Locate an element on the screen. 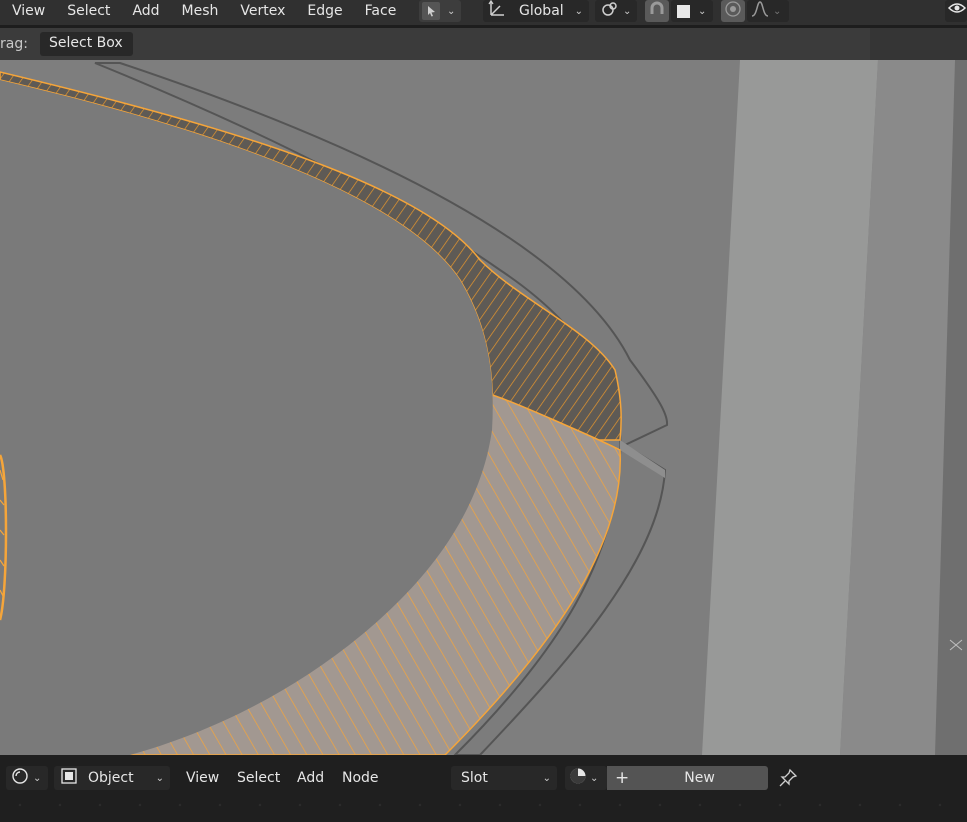 The width and height of the screenshot is (967, 822). menu-view: View is located at coordinates (28, 12).